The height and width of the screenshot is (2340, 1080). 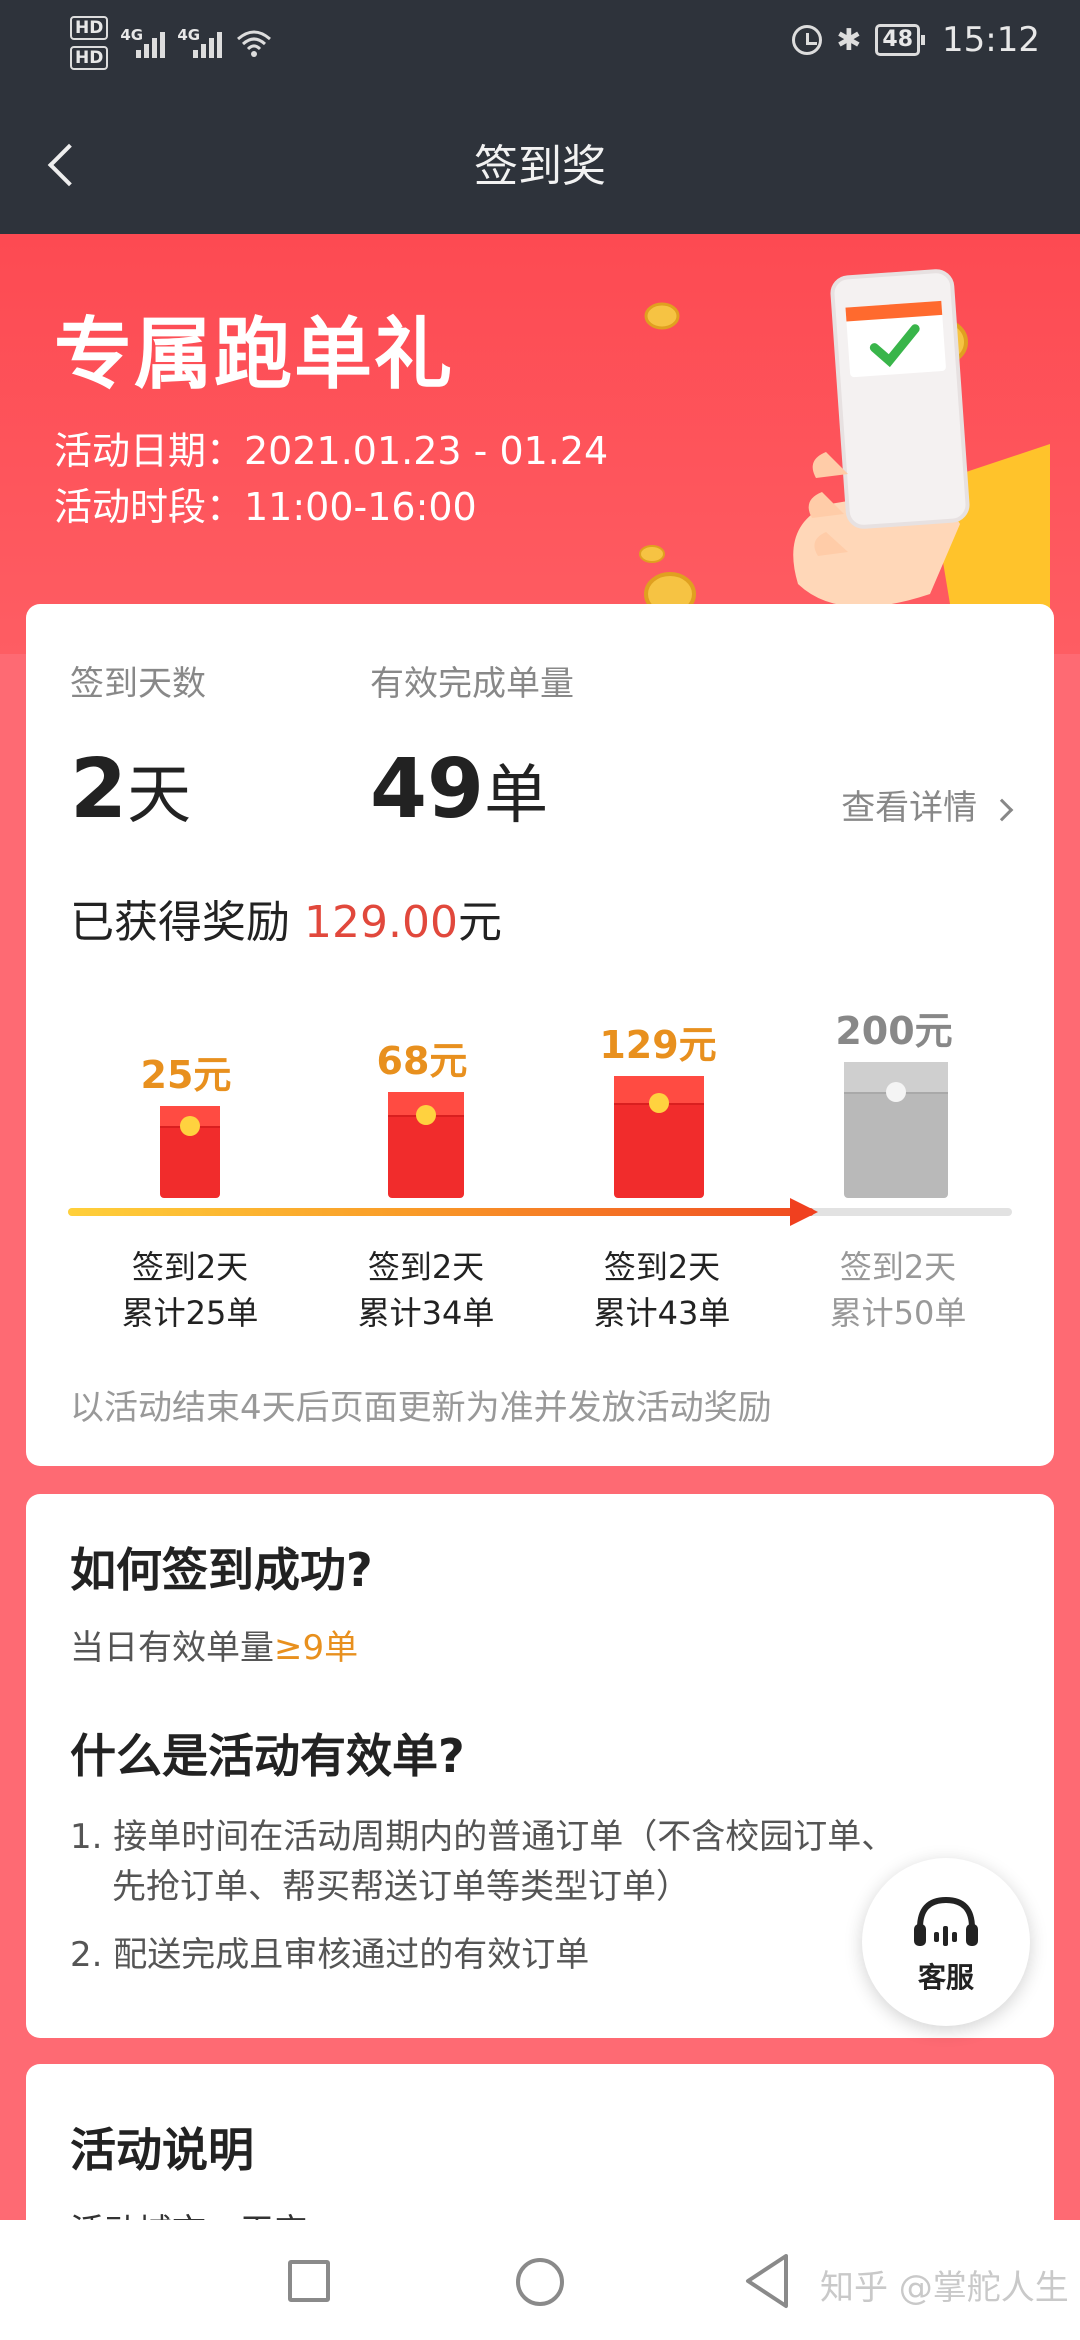 What do you see at coordinates (849, 40) in the screenshot?
I see `bluetooth-icon: ✱` at bounding box center [849, 40].